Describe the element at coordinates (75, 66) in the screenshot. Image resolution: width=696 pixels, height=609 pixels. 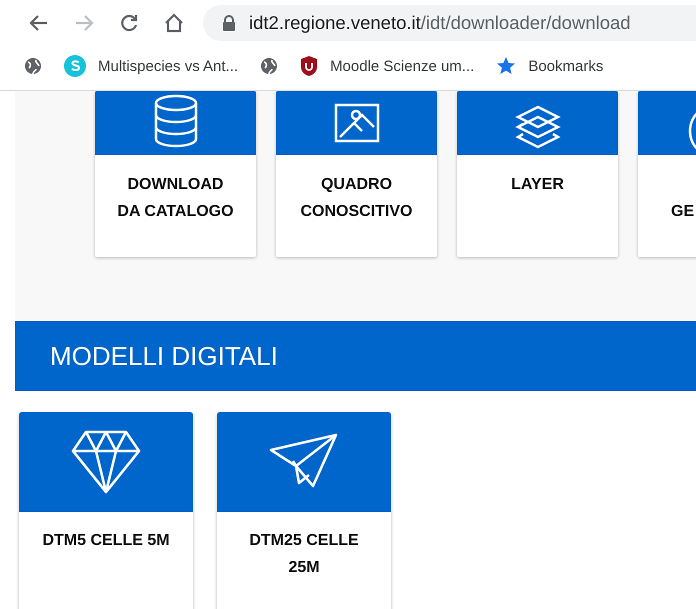
I see `logo-icon` at that location.